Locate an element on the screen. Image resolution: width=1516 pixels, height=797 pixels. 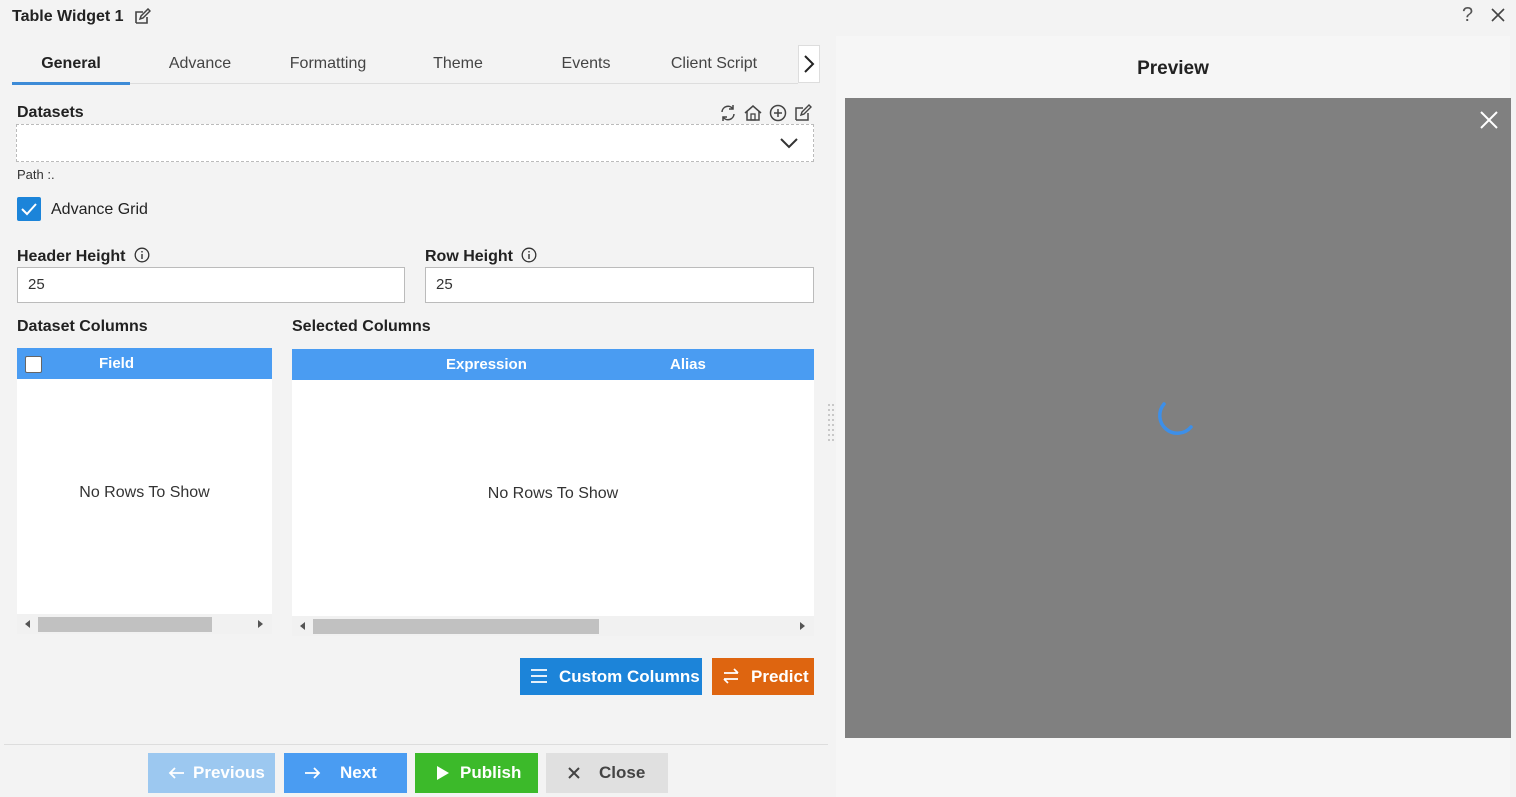
grid-header: Expression Alias is located at coordinates (553, 364).